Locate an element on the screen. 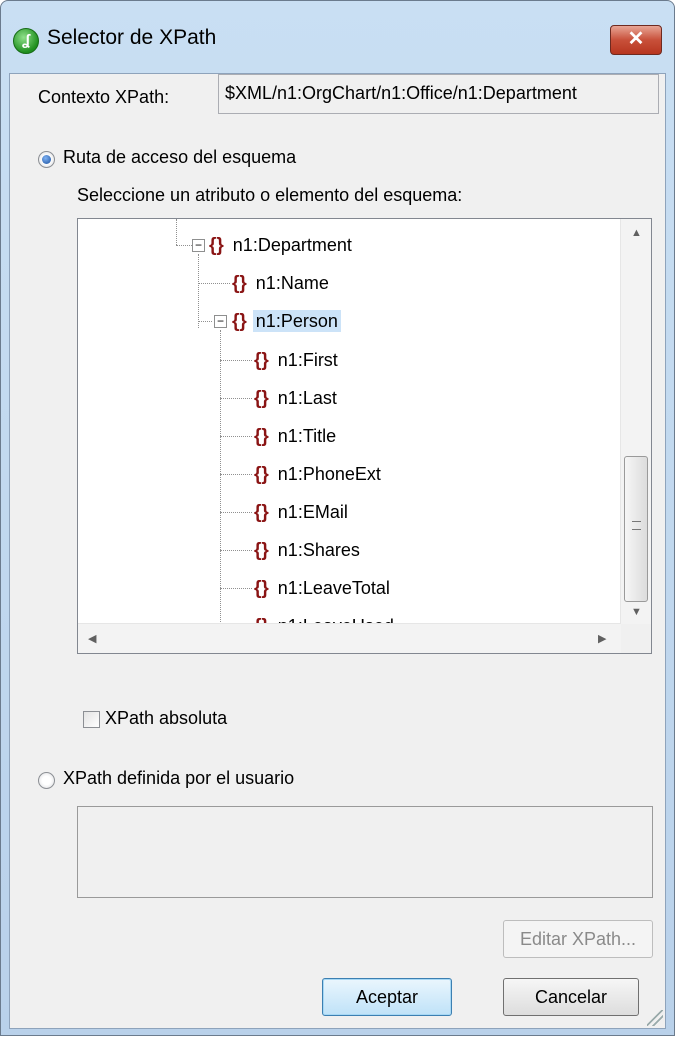 The image size is (677, 1038). close-button: ✕ is located at coordinates (636, 40).